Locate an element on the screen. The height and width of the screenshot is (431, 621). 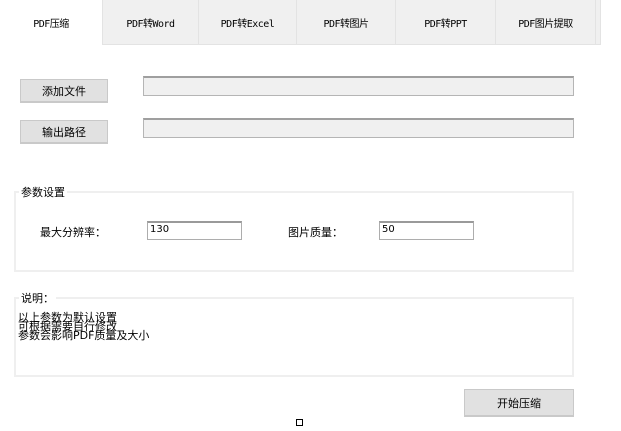
focus-square-icon is located at coordinates (299, 422).